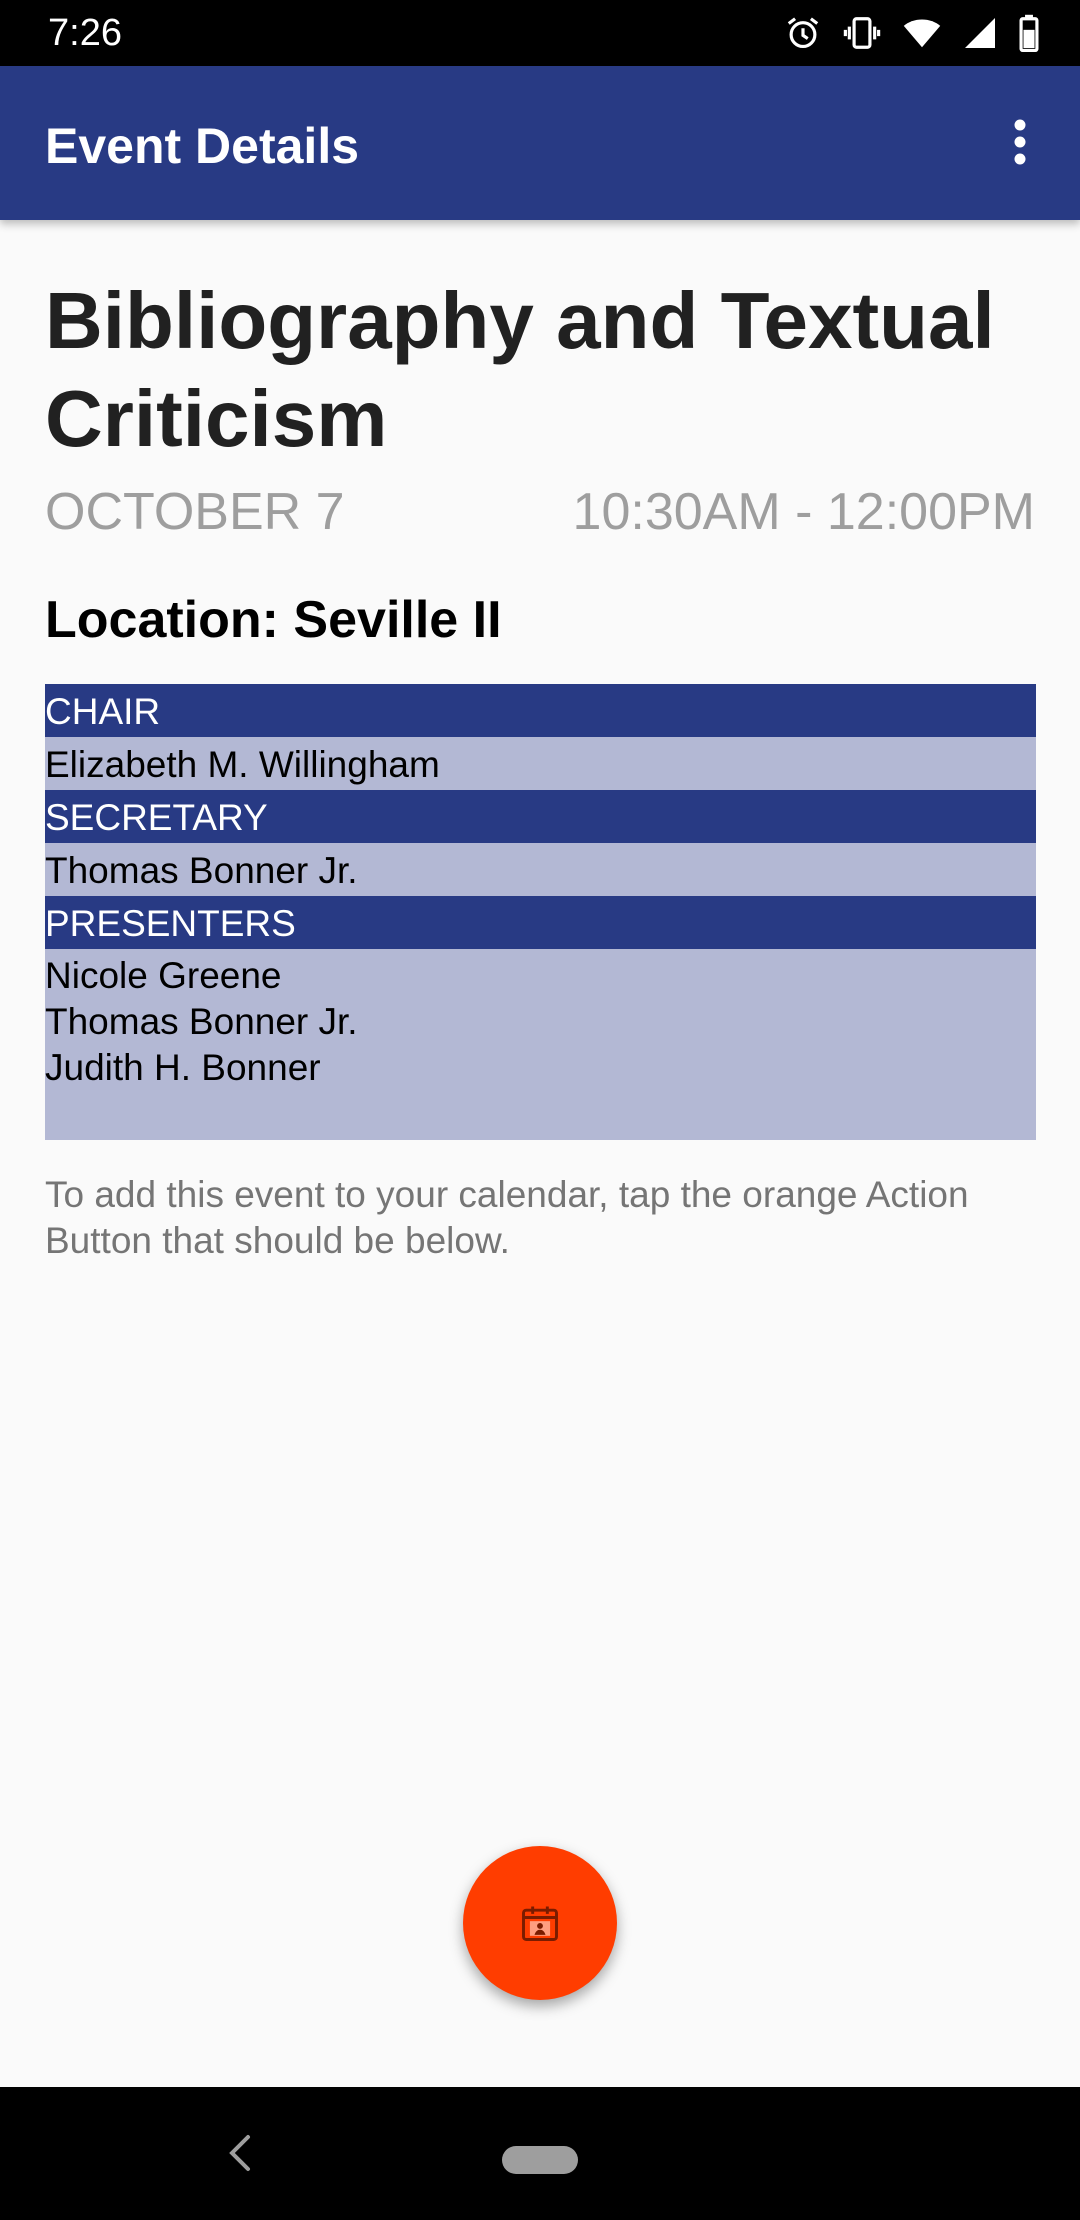  What do you see at coordinates (540, 763) in the screenshot?
I see `chair-name: Elizabeth M. Willingham` at bounding box center [540, 763].